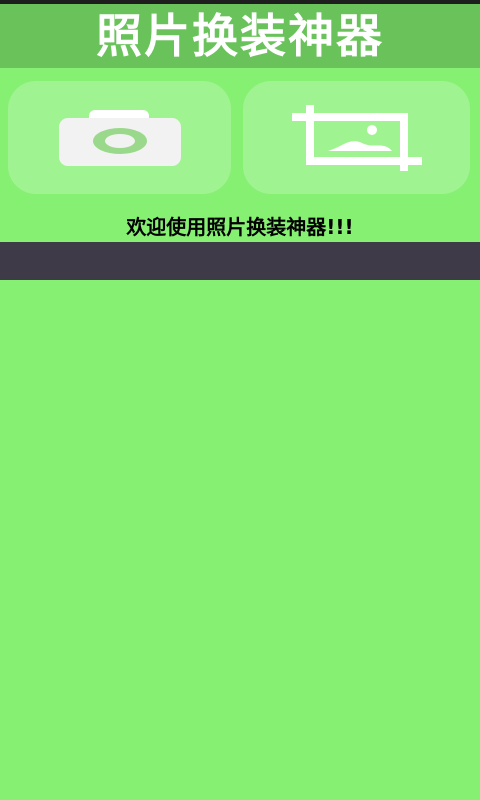  What do you see at coordinates (240, 227) in the screenshot?
I see `welcome-message: 欢迎使用照片换装神器!!!` at bounding box center [240, 227].